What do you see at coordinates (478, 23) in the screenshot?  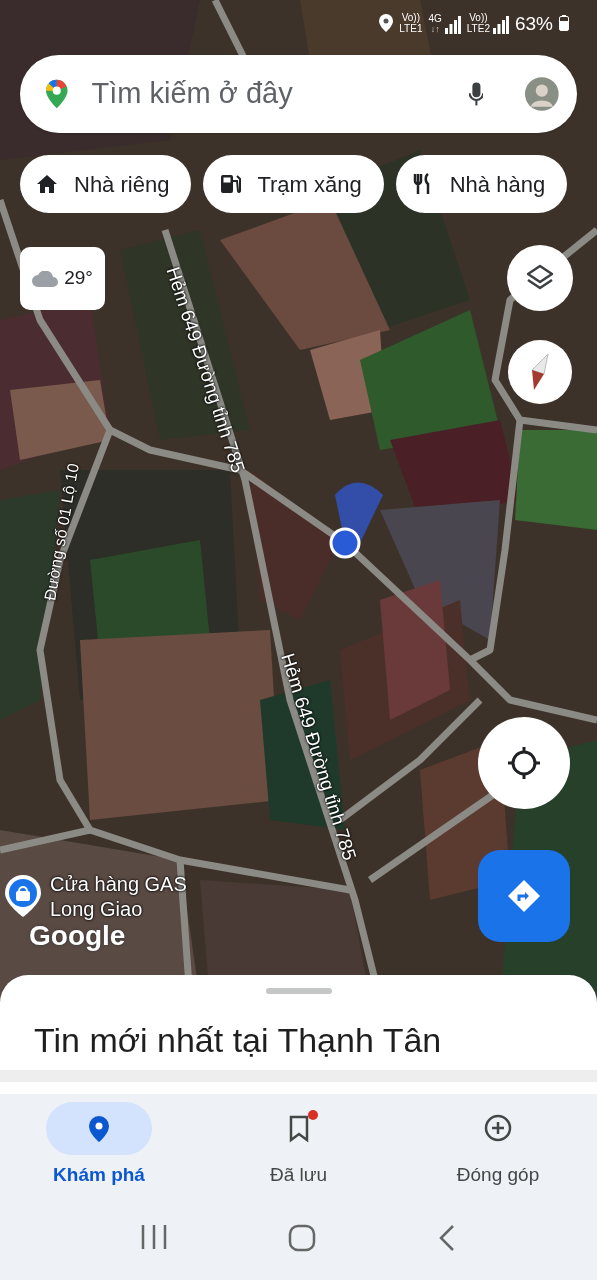 I see `sim-indicator: Vo)) LTE2` at bounding box center [478, 23].